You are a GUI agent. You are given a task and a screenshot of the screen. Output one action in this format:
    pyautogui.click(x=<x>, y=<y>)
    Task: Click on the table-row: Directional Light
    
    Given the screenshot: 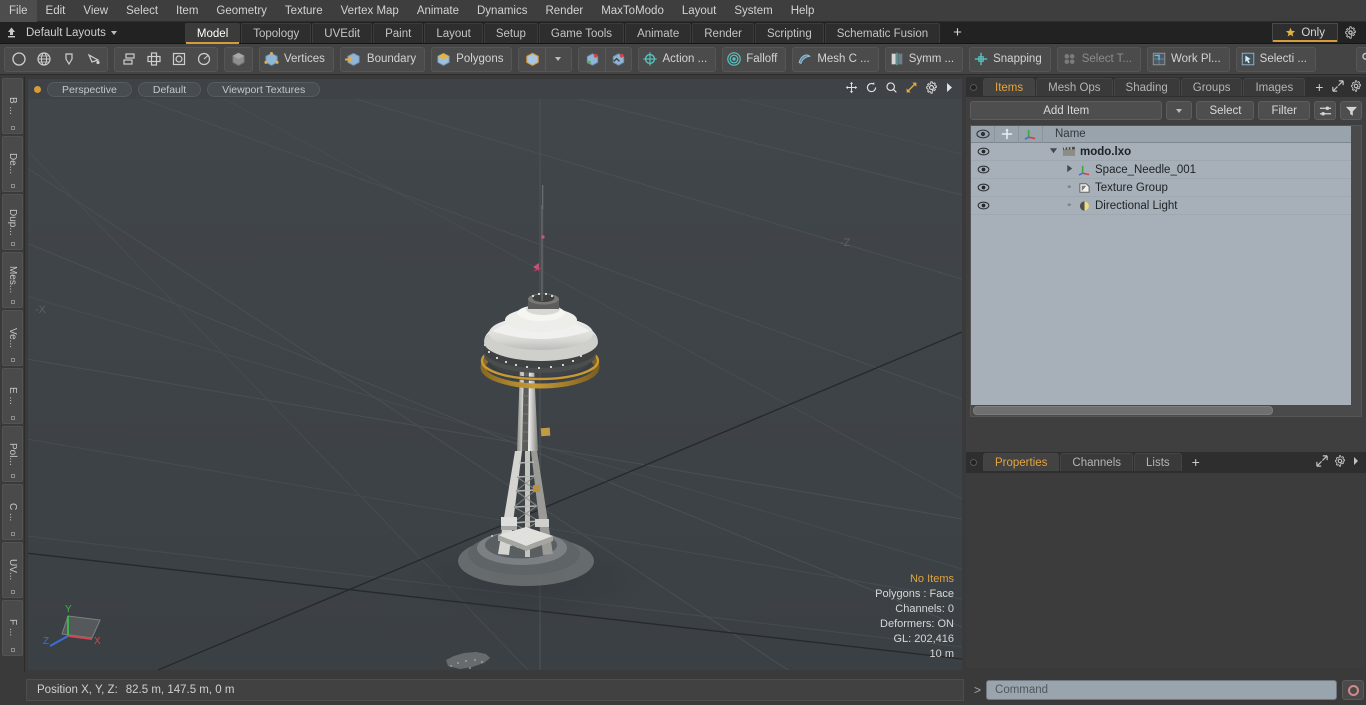 What is the action you would take?
    pyautogui.click(x=1166, y=206)
    